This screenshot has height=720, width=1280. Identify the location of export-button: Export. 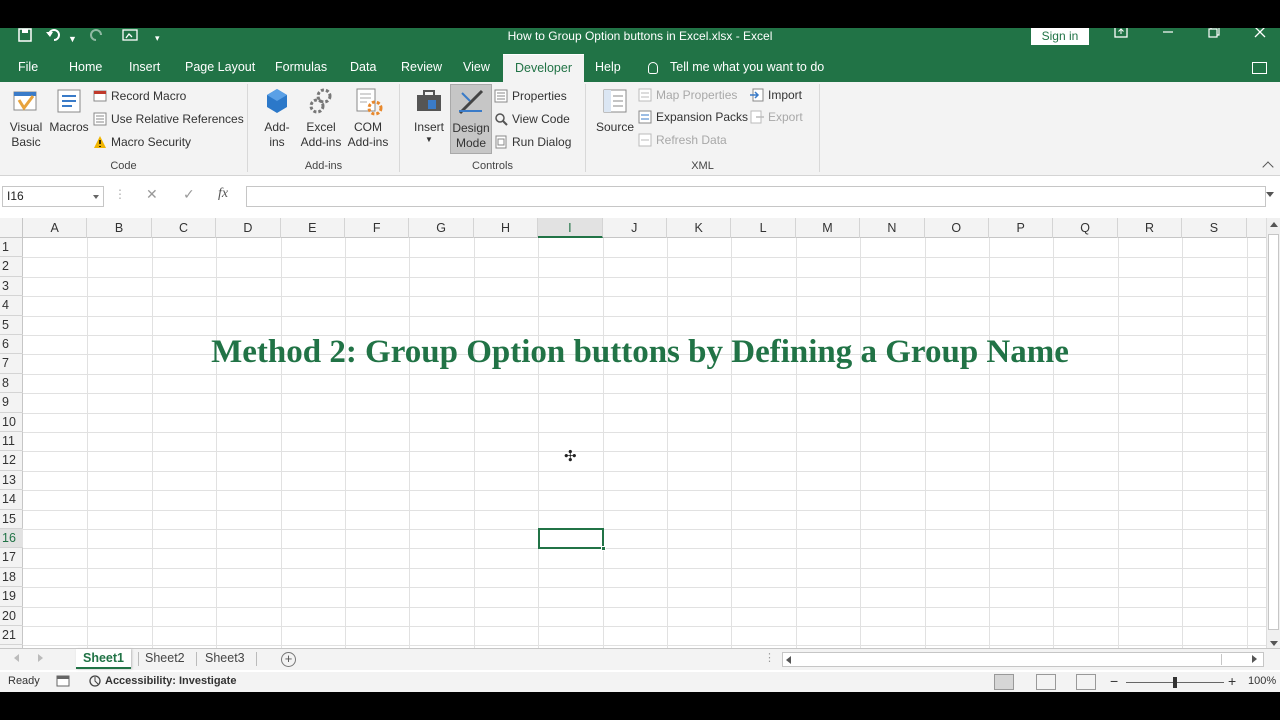
(776, 117).